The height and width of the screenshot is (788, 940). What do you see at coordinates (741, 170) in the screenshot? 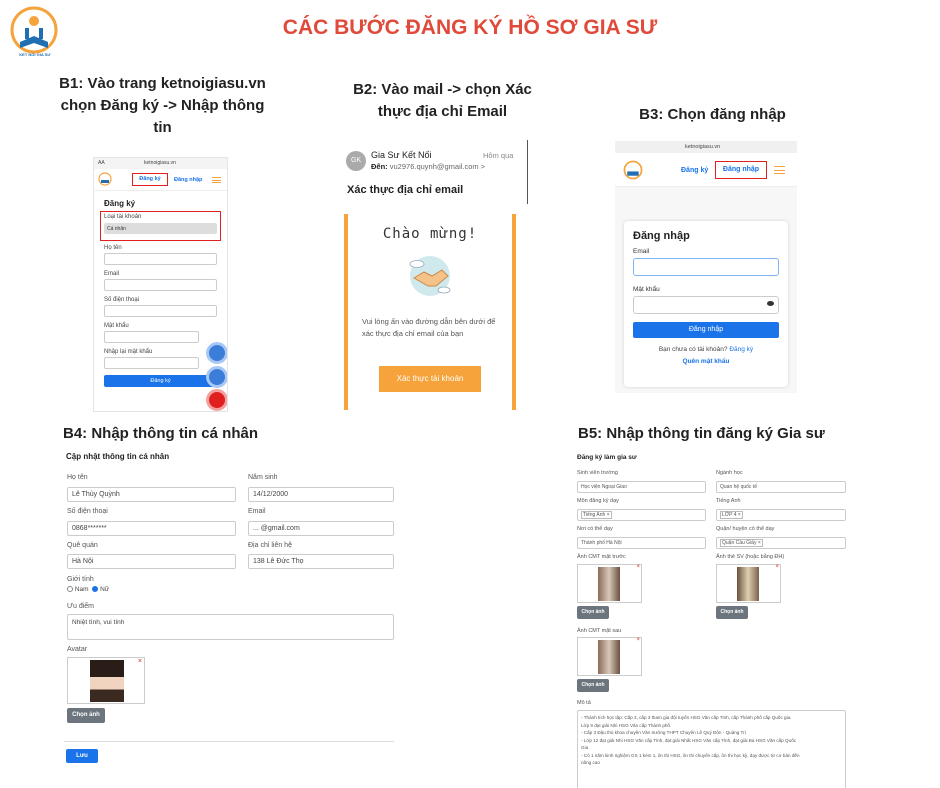
I see `nav-login-button: Đăng nhập` at bounding box center [741, 170].